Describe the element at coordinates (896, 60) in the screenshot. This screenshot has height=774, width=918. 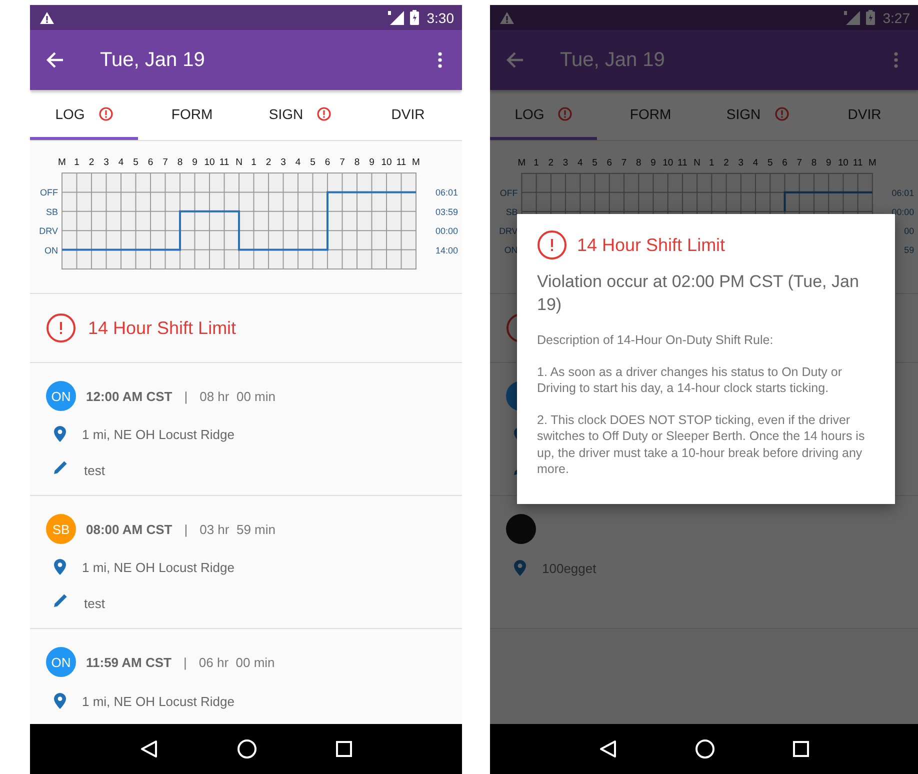
I see `menu-icon` at that location.